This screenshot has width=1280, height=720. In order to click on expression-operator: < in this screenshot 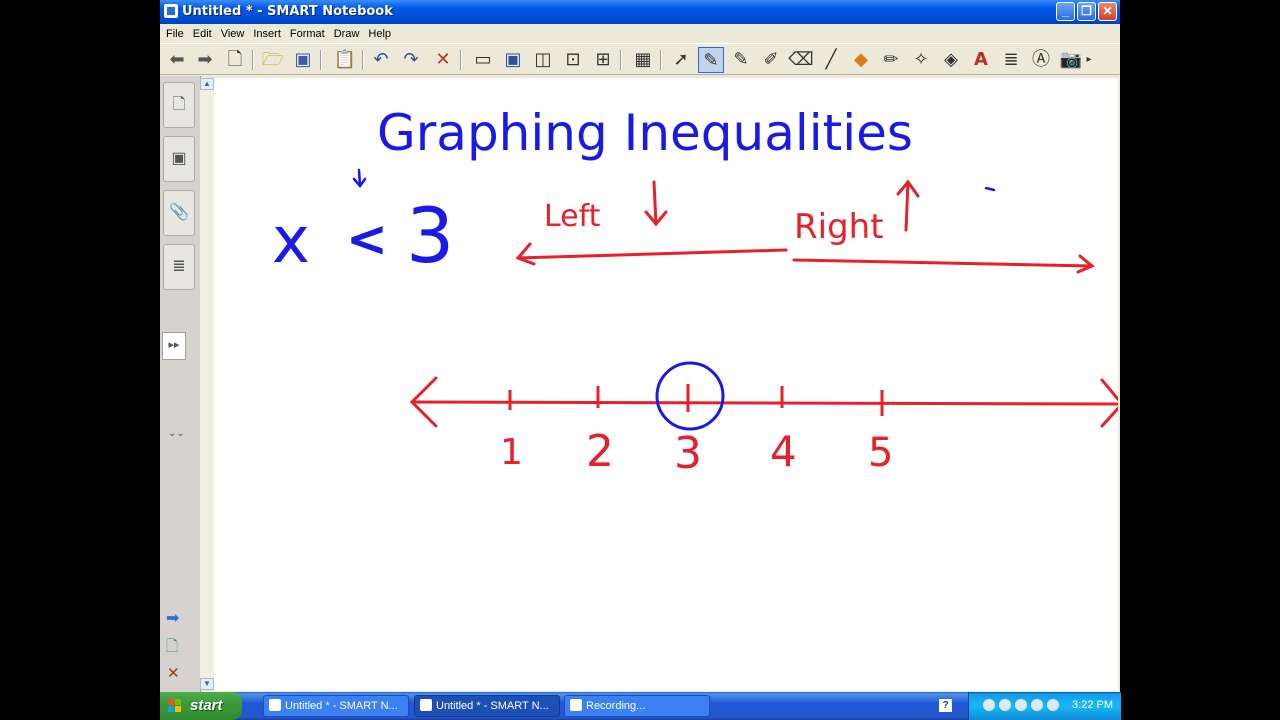, I will do `click(367, 239)`.